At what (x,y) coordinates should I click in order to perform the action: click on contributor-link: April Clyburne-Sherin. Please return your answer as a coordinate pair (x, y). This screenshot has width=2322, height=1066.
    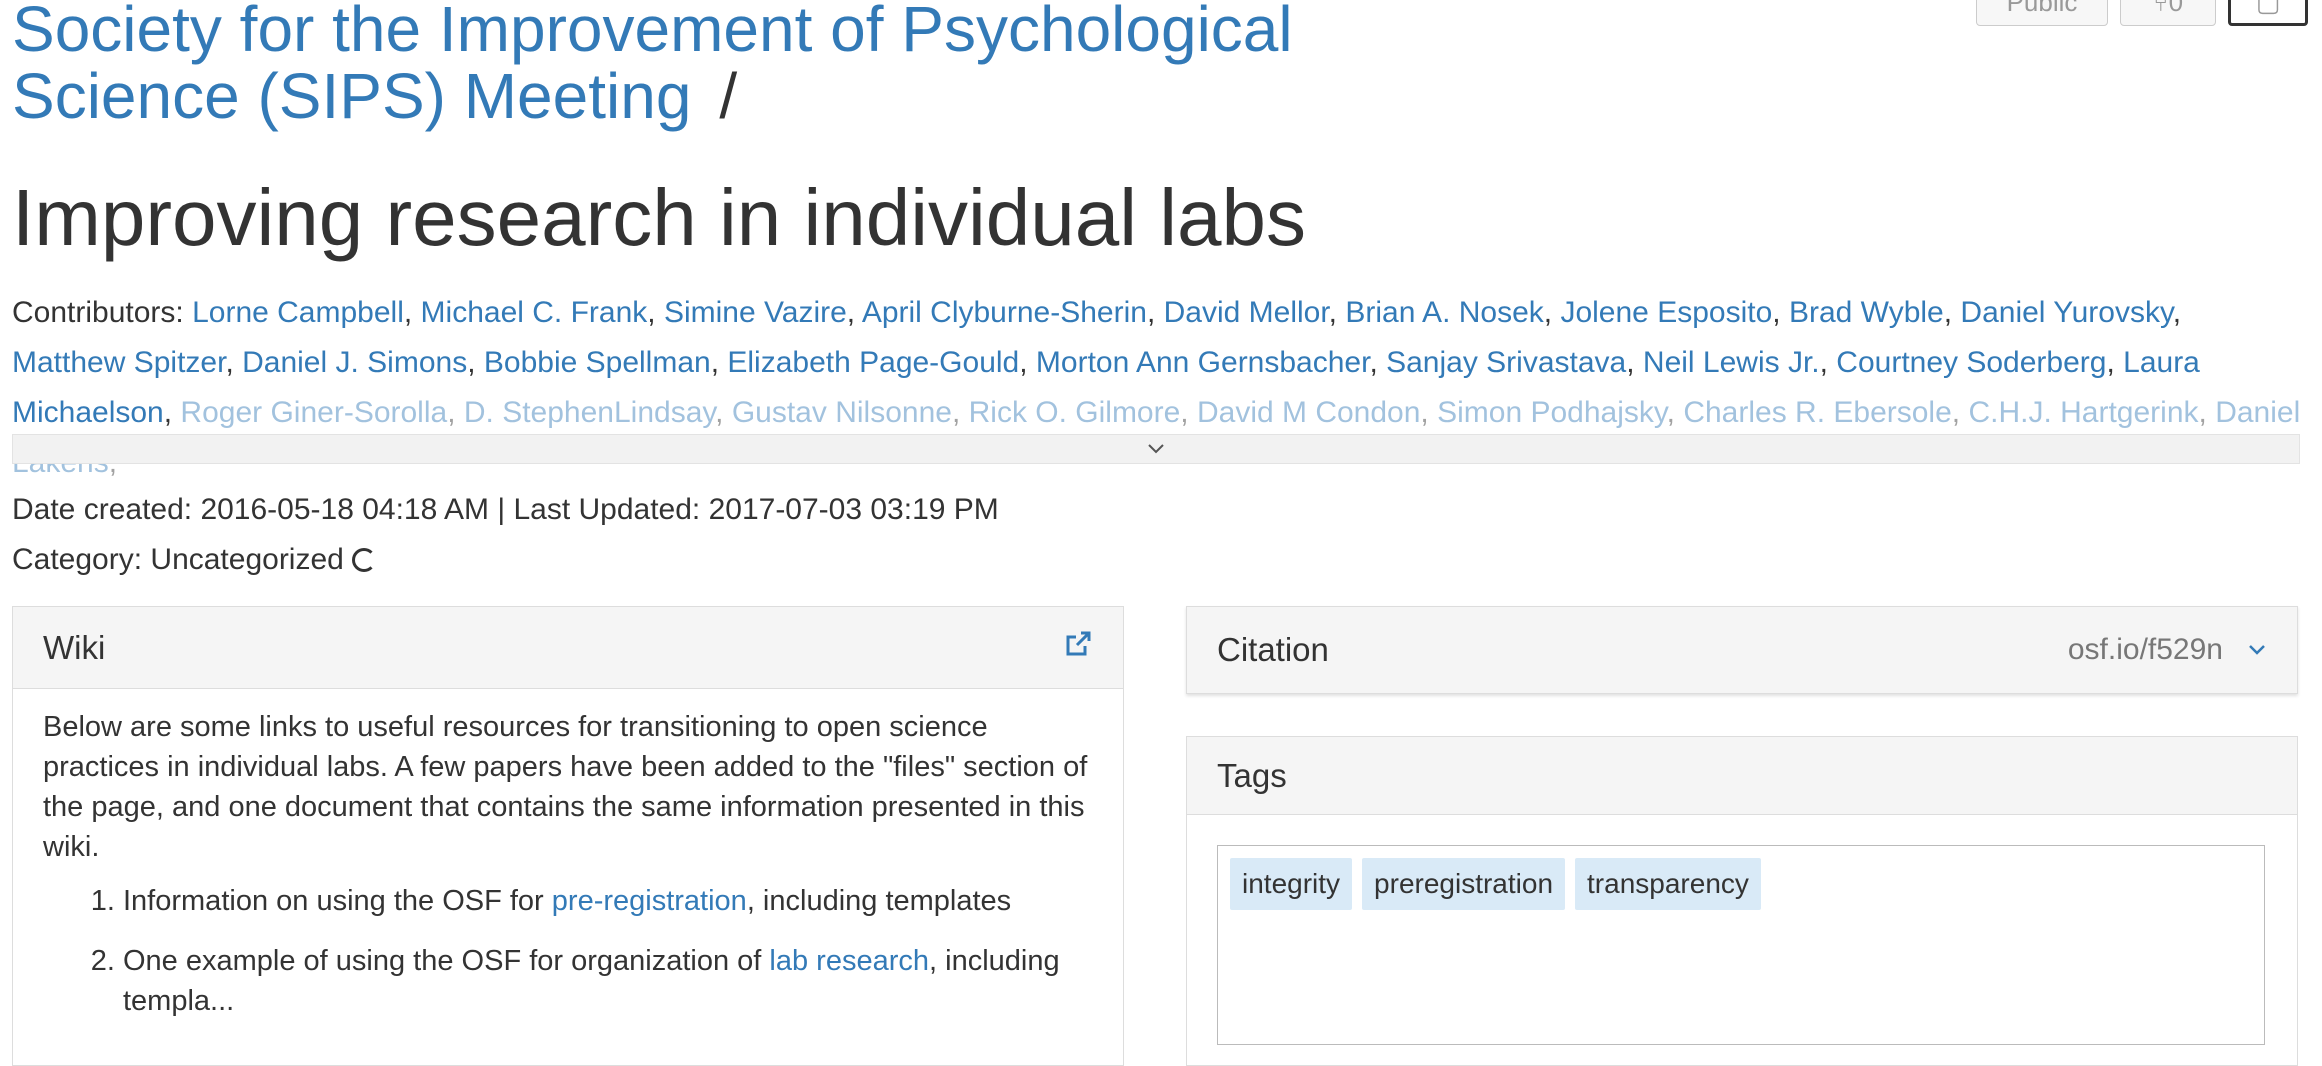
    Looking at the image, I should click on (1004, 312).